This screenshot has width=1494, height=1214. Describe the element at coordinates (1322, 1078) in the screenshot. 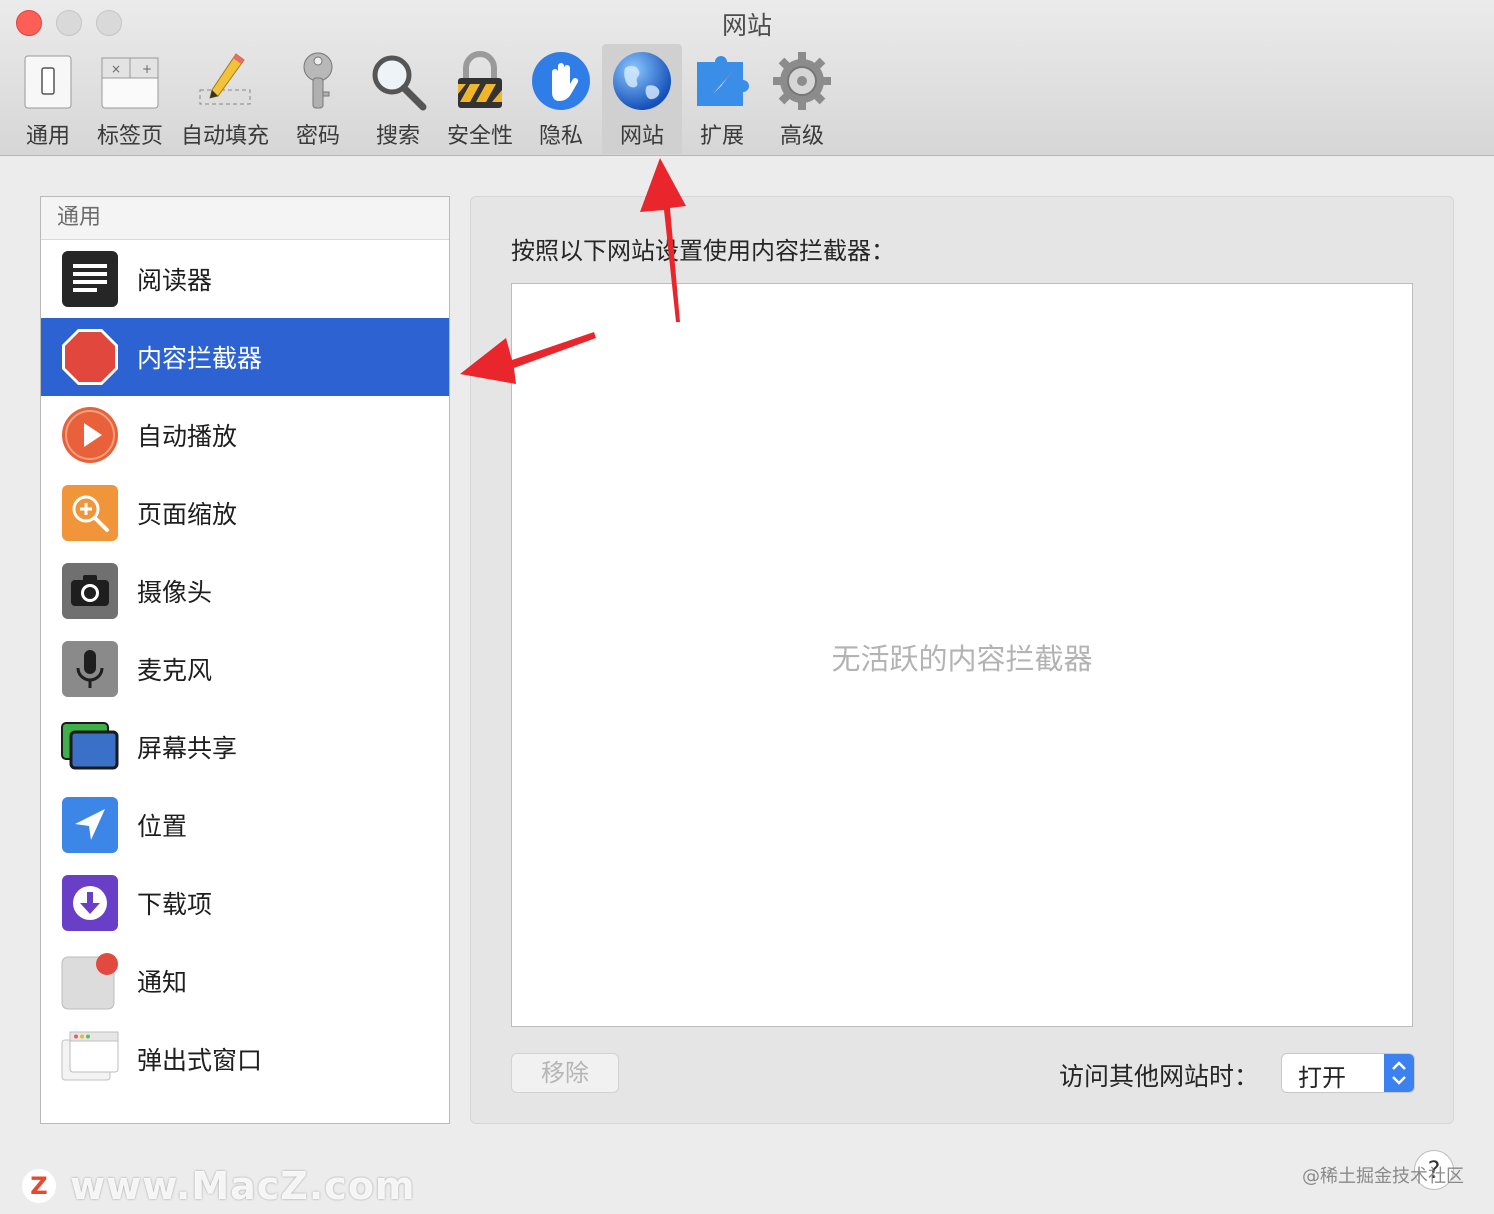

I see `other-sites-value: 打开` at that location.